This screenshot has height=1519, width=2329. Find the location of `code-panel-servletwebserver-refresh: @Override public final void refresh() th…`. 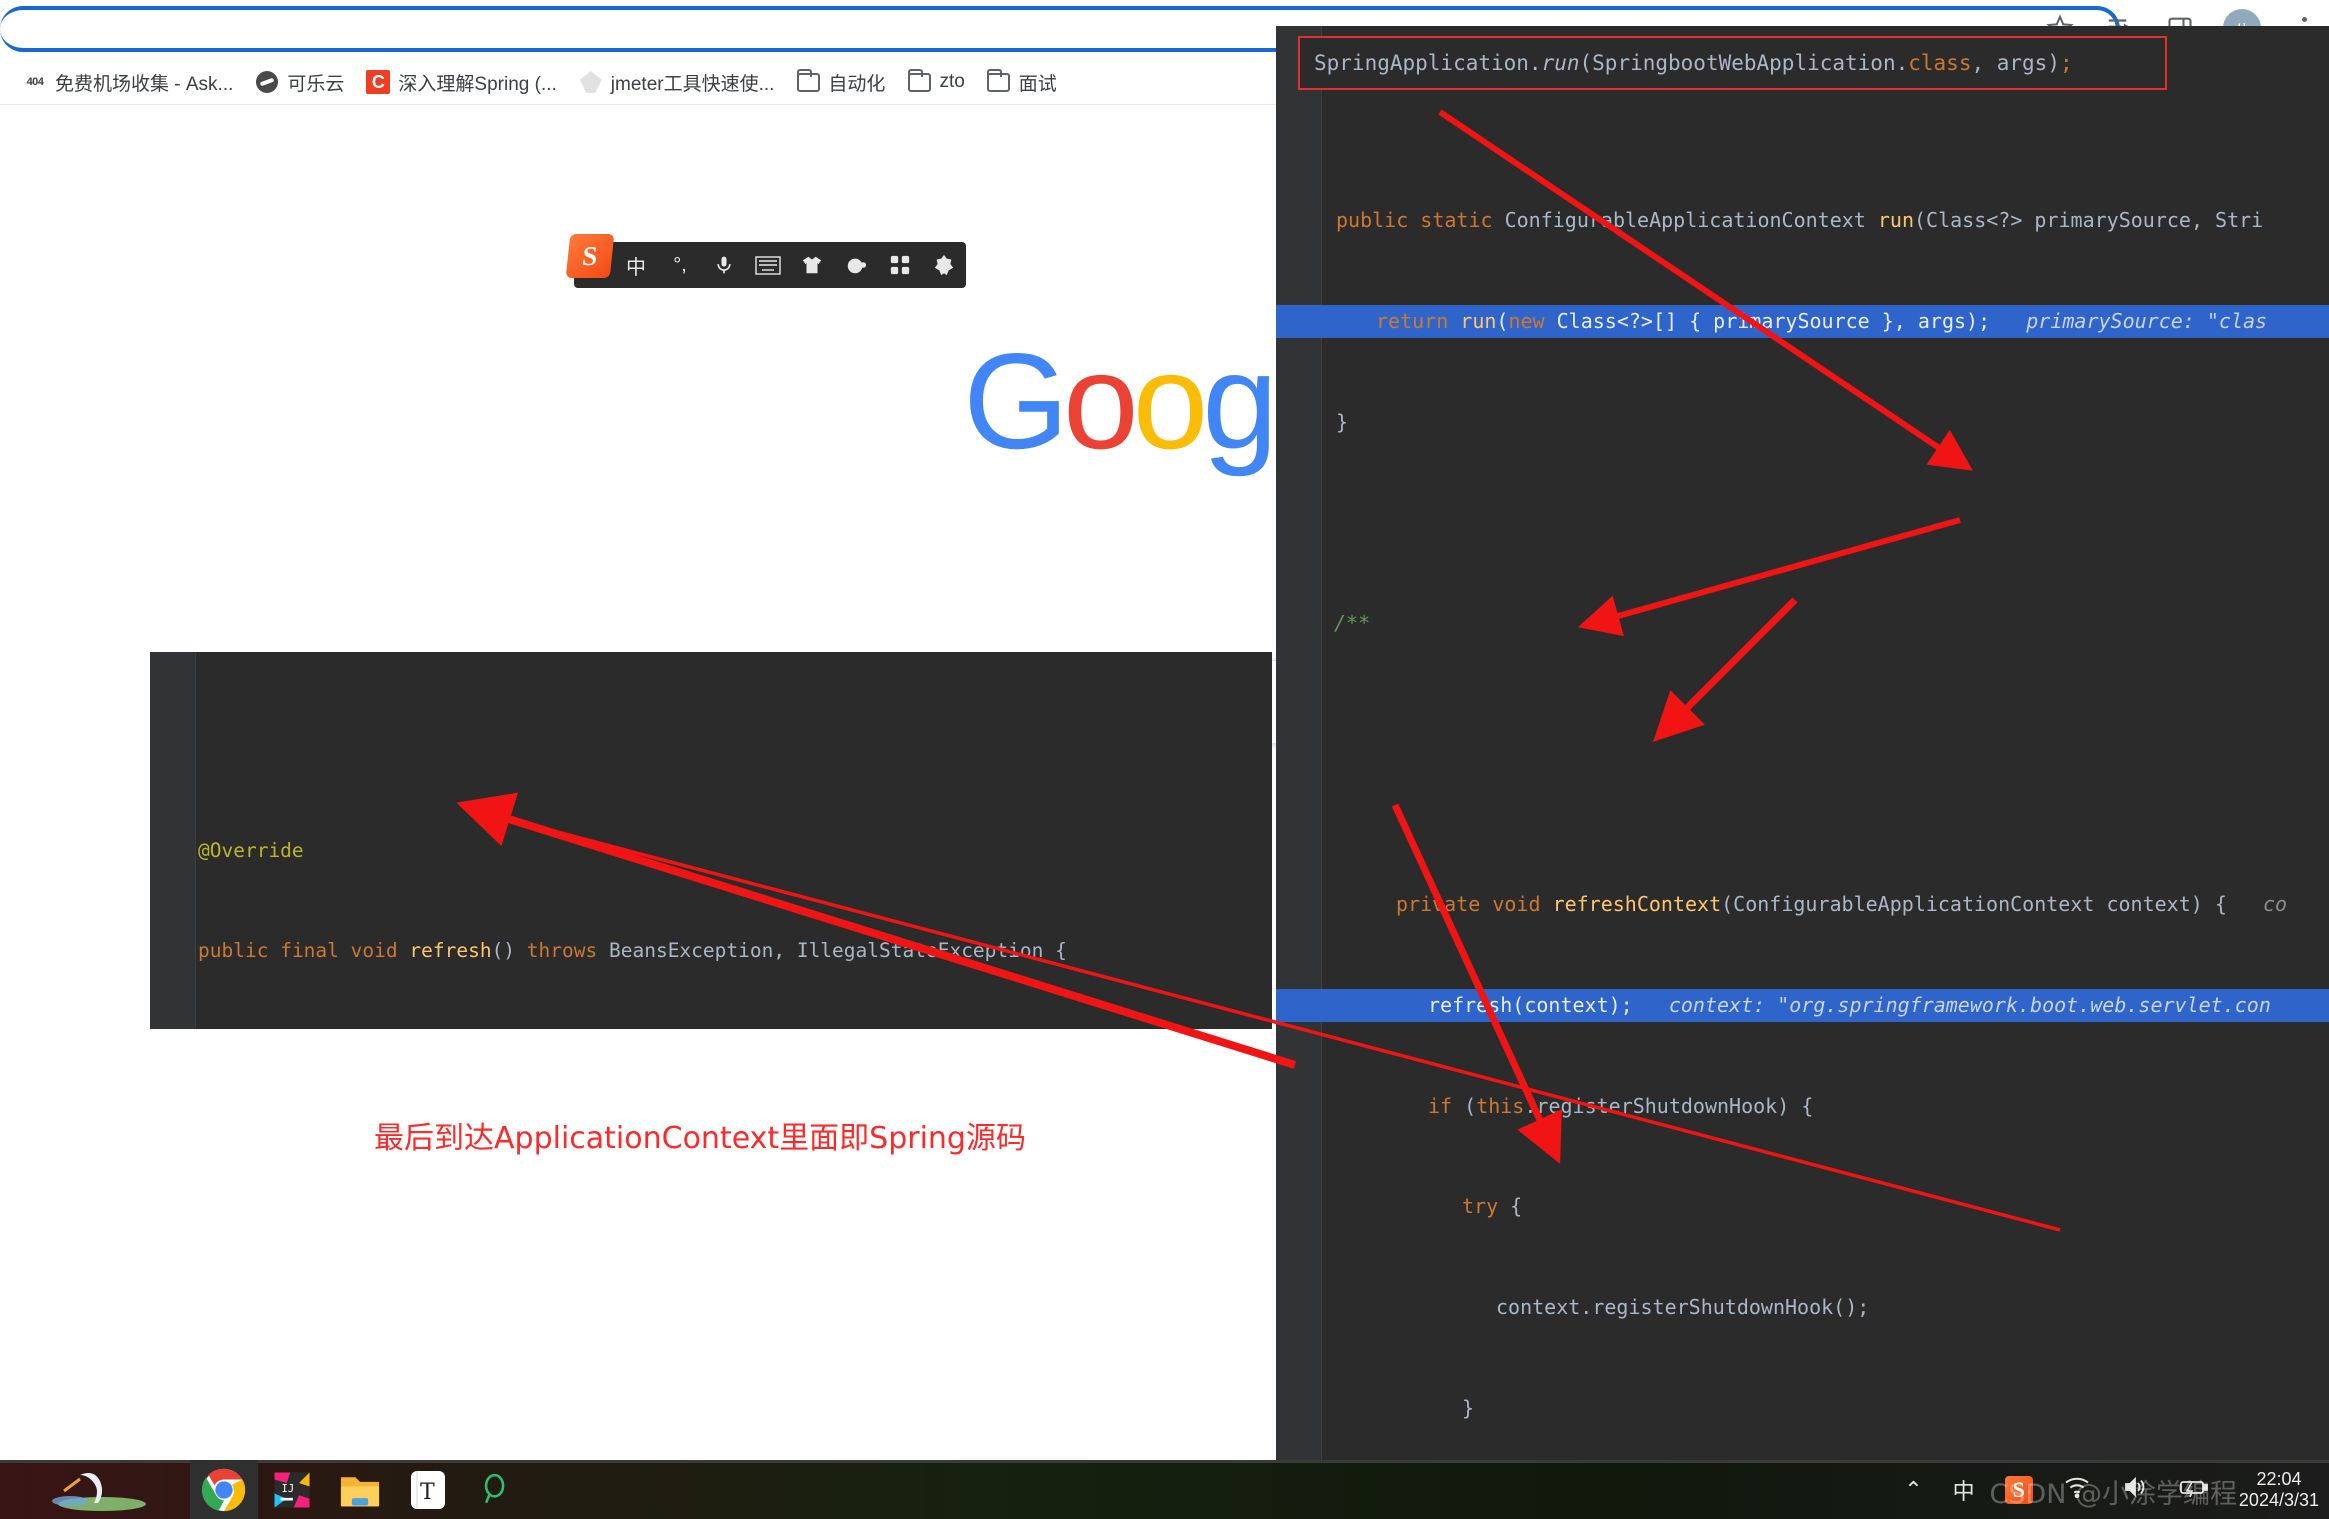

code-panel-servletwebserver-refresh: @Override public final void refresh() th… is located at coordinates (711, 840).